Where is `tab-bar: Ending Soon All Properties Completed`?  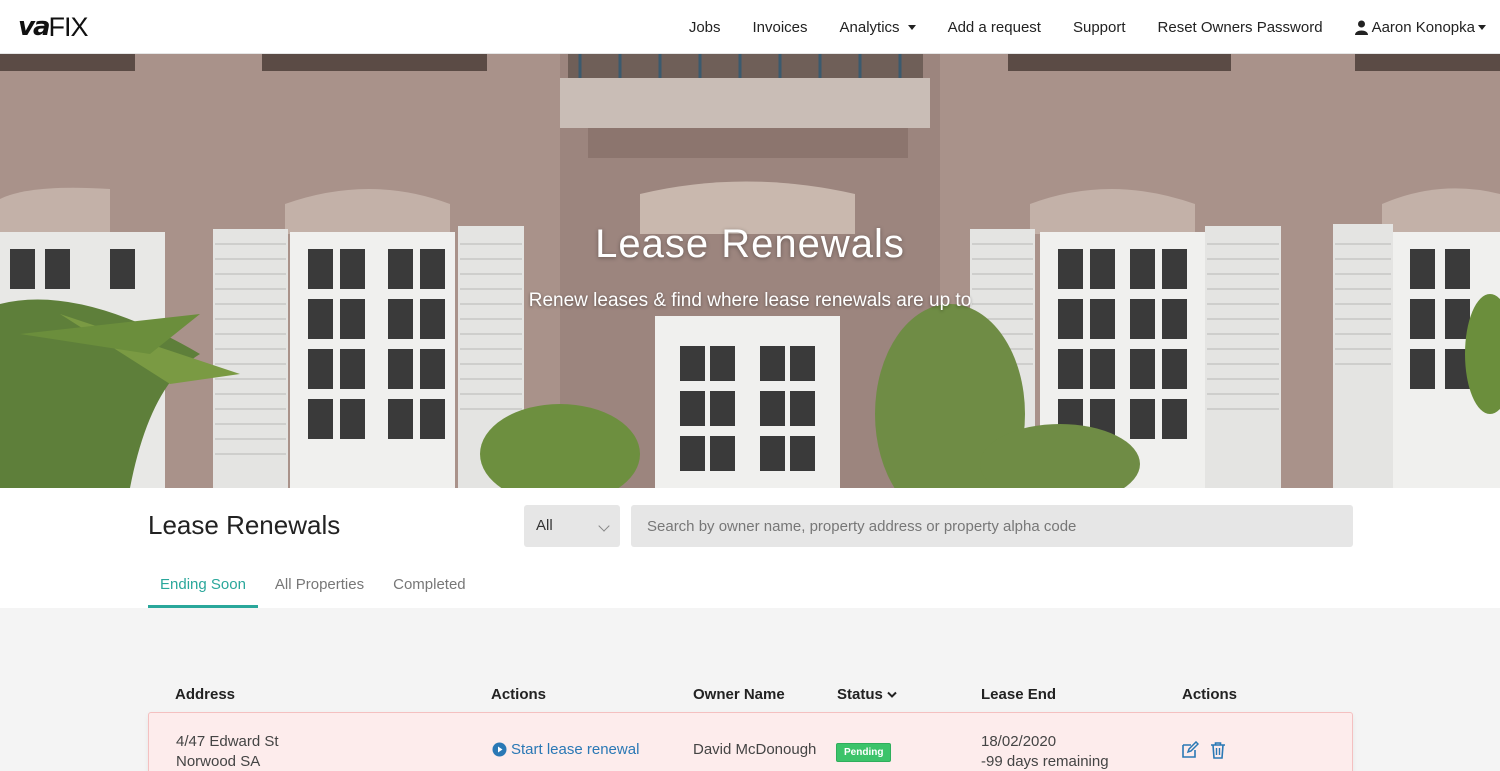
tab-bar: Ending Soon All Properties Completed is located at coordinates (315, 587).